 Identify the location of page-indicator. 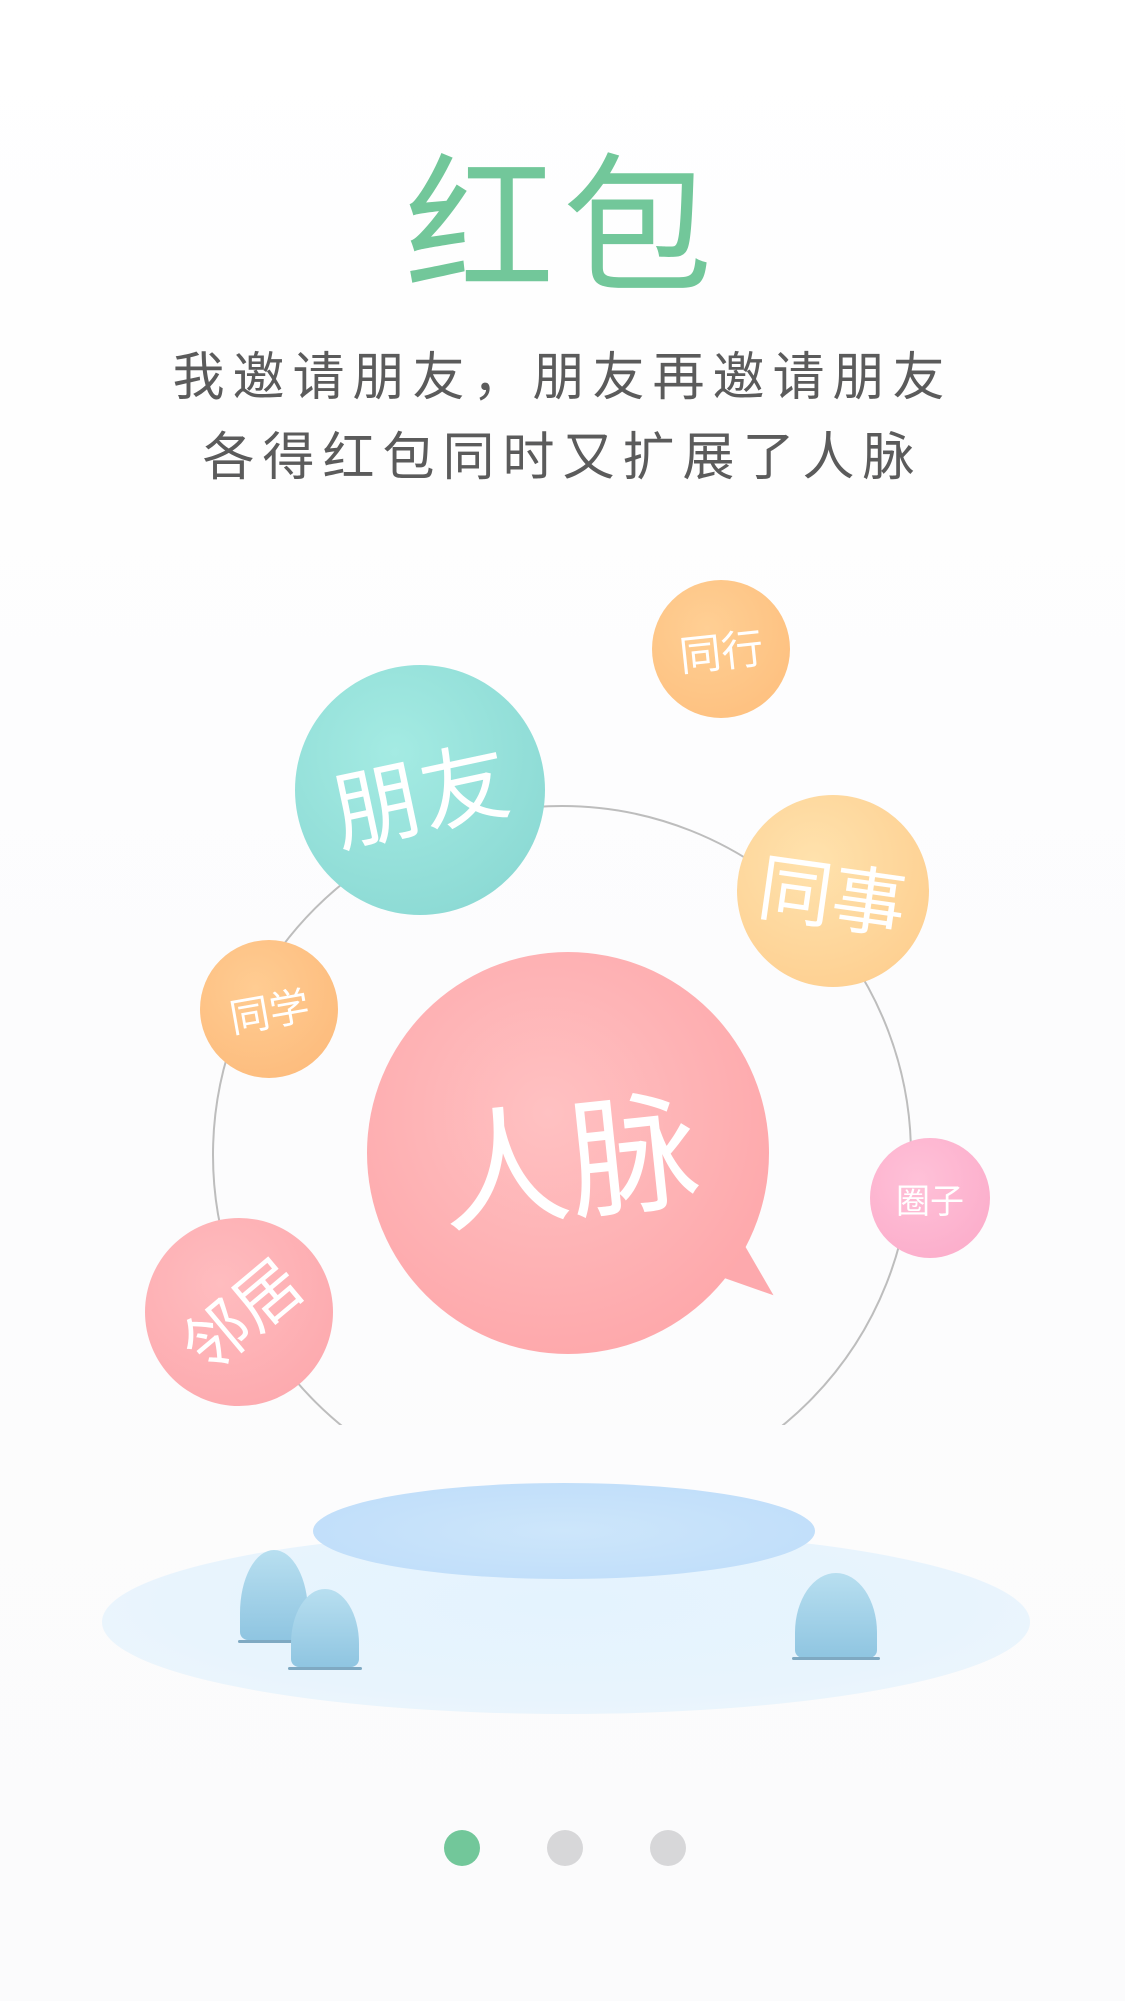
(562, 1848).